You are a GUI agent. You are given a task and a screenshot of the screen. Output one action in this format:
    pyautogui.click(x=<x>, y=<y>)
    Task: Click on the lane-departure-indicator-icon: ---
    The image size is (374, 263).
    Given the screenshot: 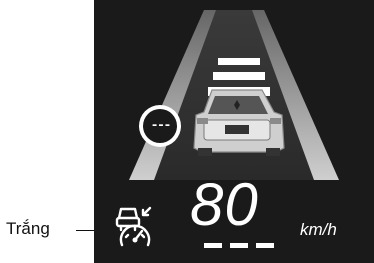 What is the action you would take?
    pyautogui.click(x=160, y=126)
    